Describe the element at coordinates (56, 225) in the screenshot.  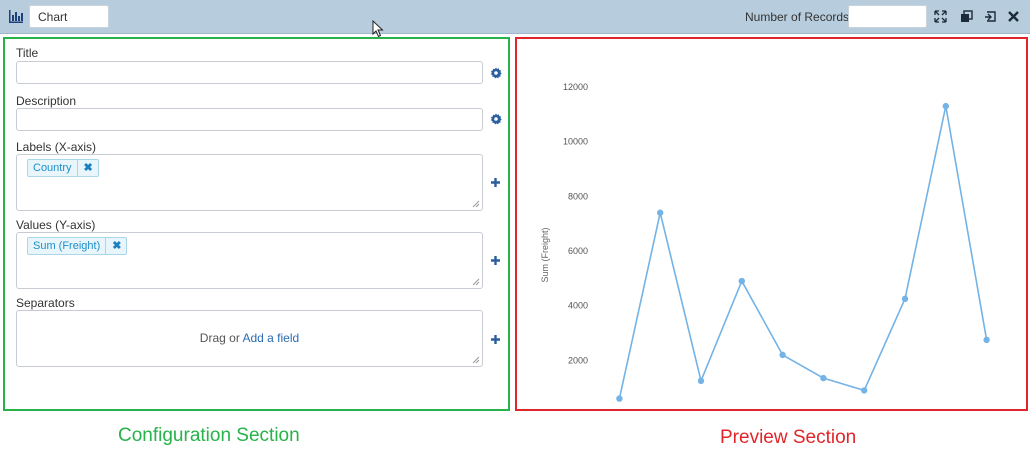
I see `values-y-axis-label: Values (Y-axis)` at that location.